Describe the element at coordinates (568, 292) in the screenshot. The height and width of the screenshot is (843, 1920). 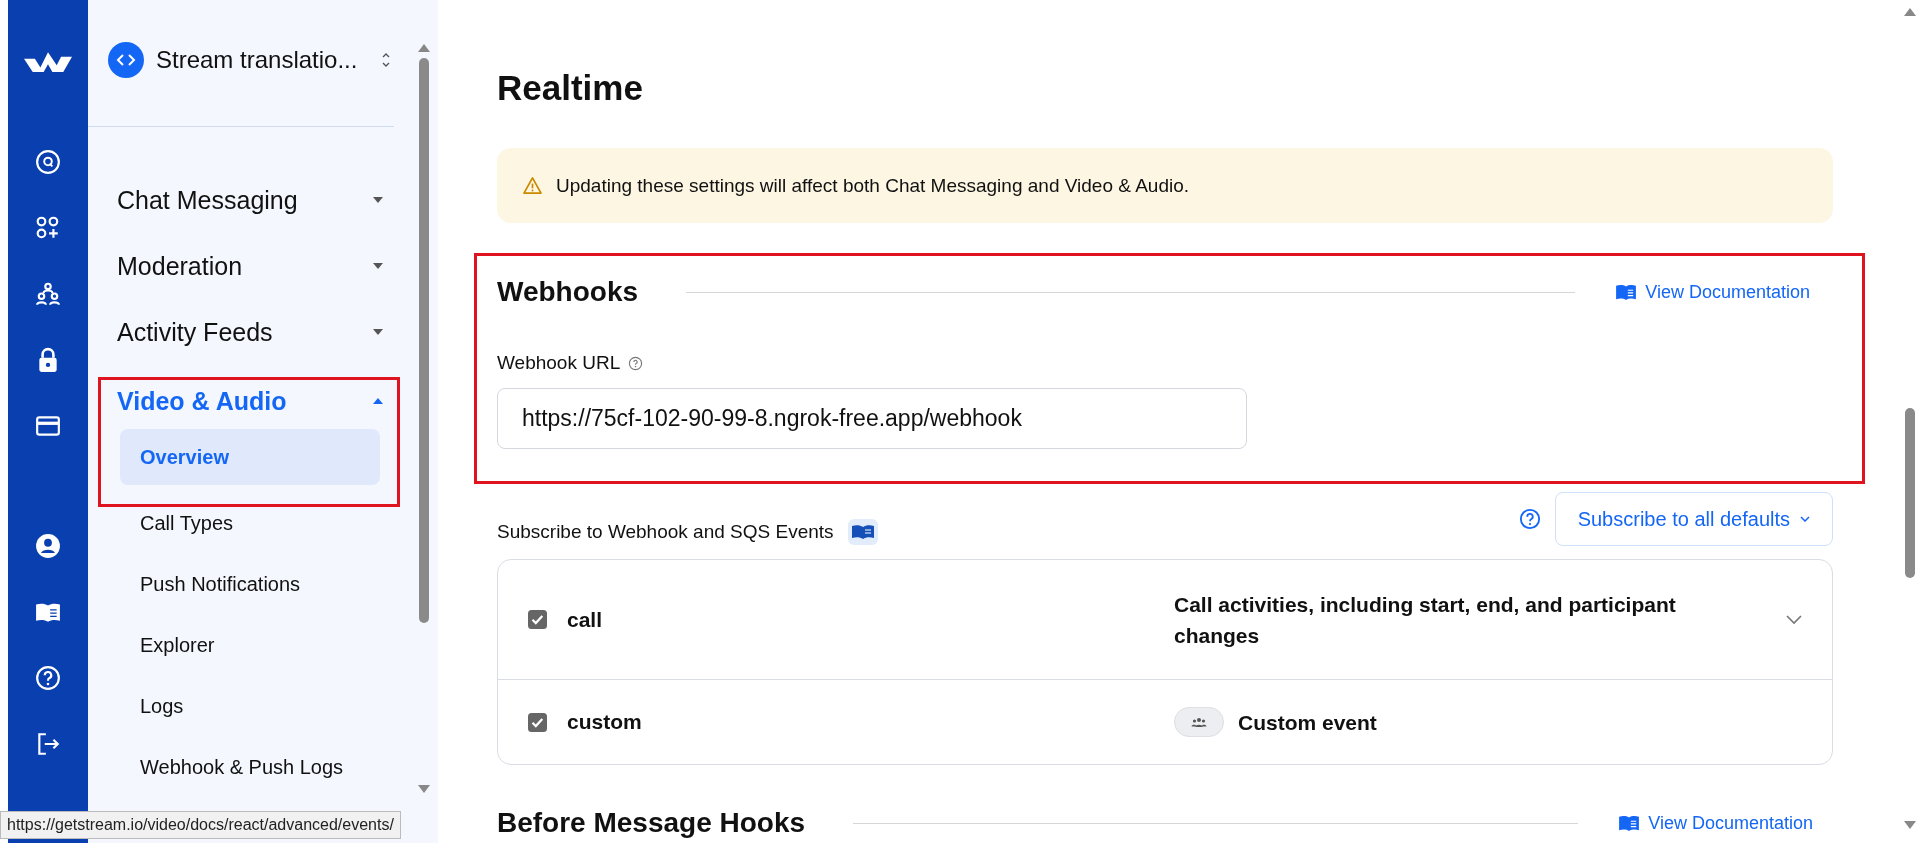
I see `section-title: Webhooks` at that location.